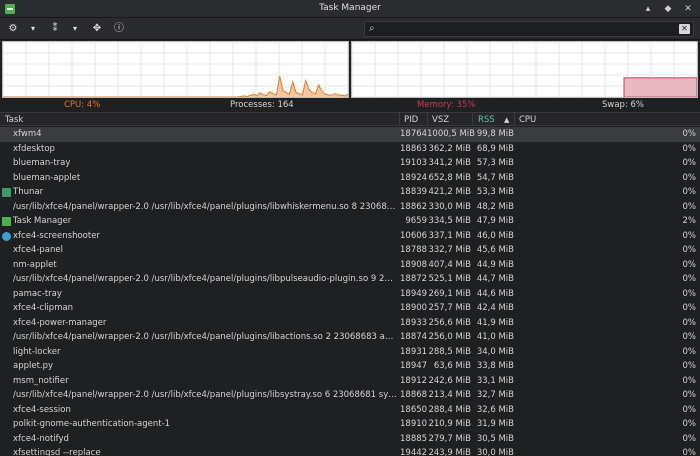  I want to click on table-header: Task PID VSZ RSS ▲ CPU, so click(350, 119).